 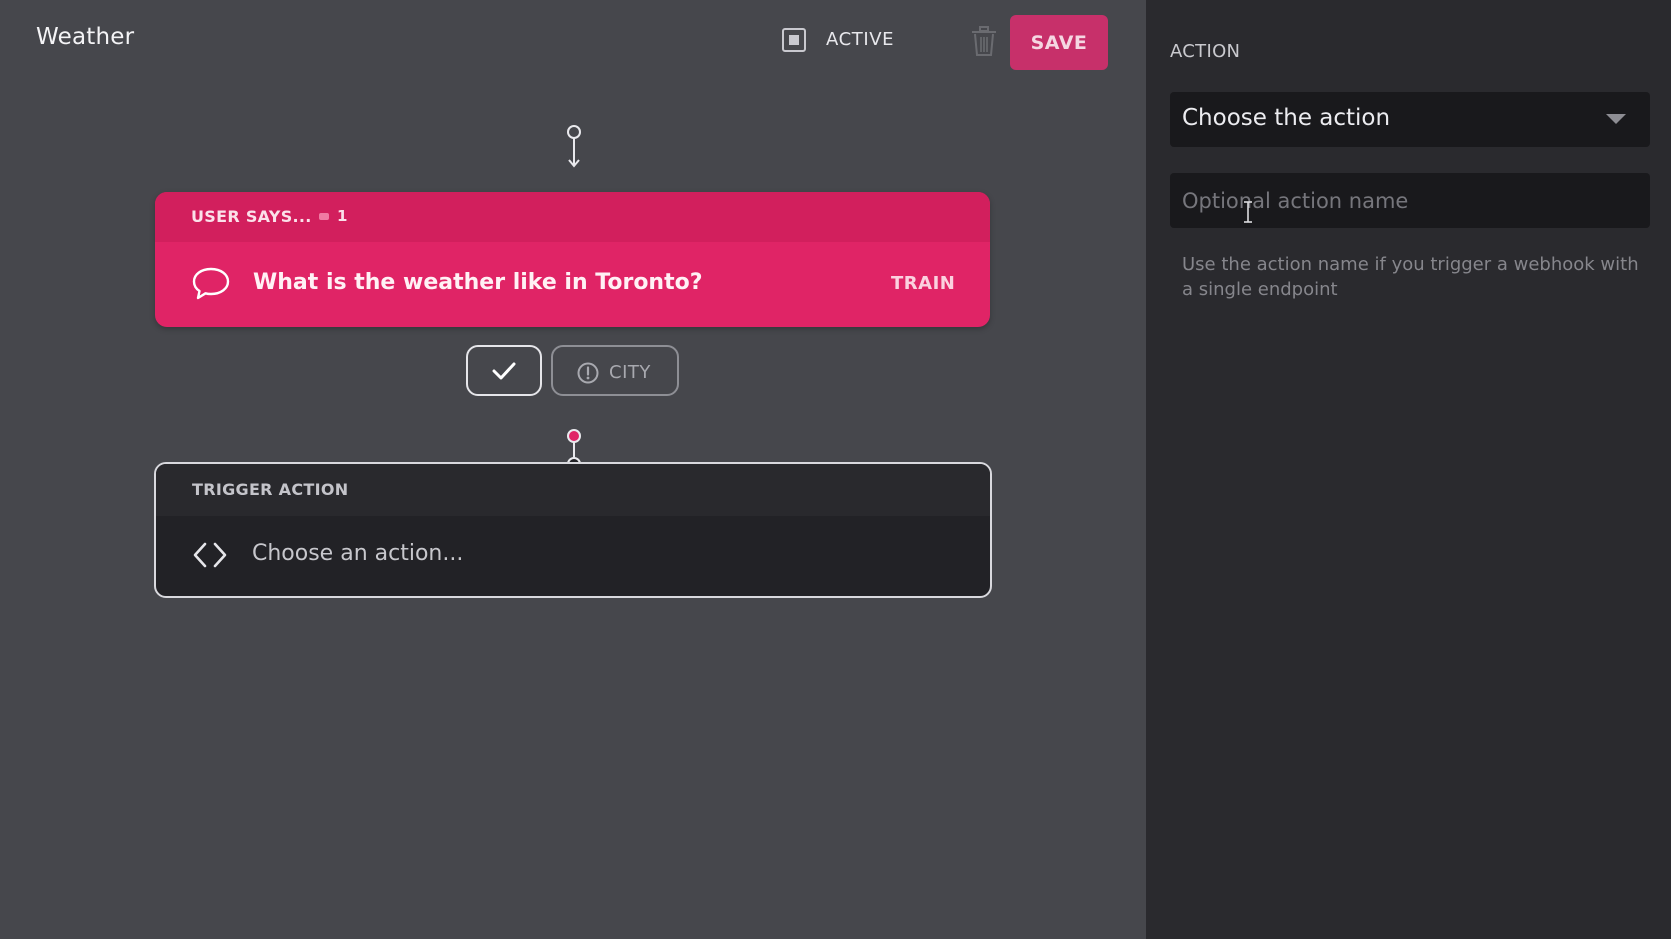 What do you see at coordinates (984, 41) in the screenshot?
I see `trash-icon` at bounding box center [984, 41].